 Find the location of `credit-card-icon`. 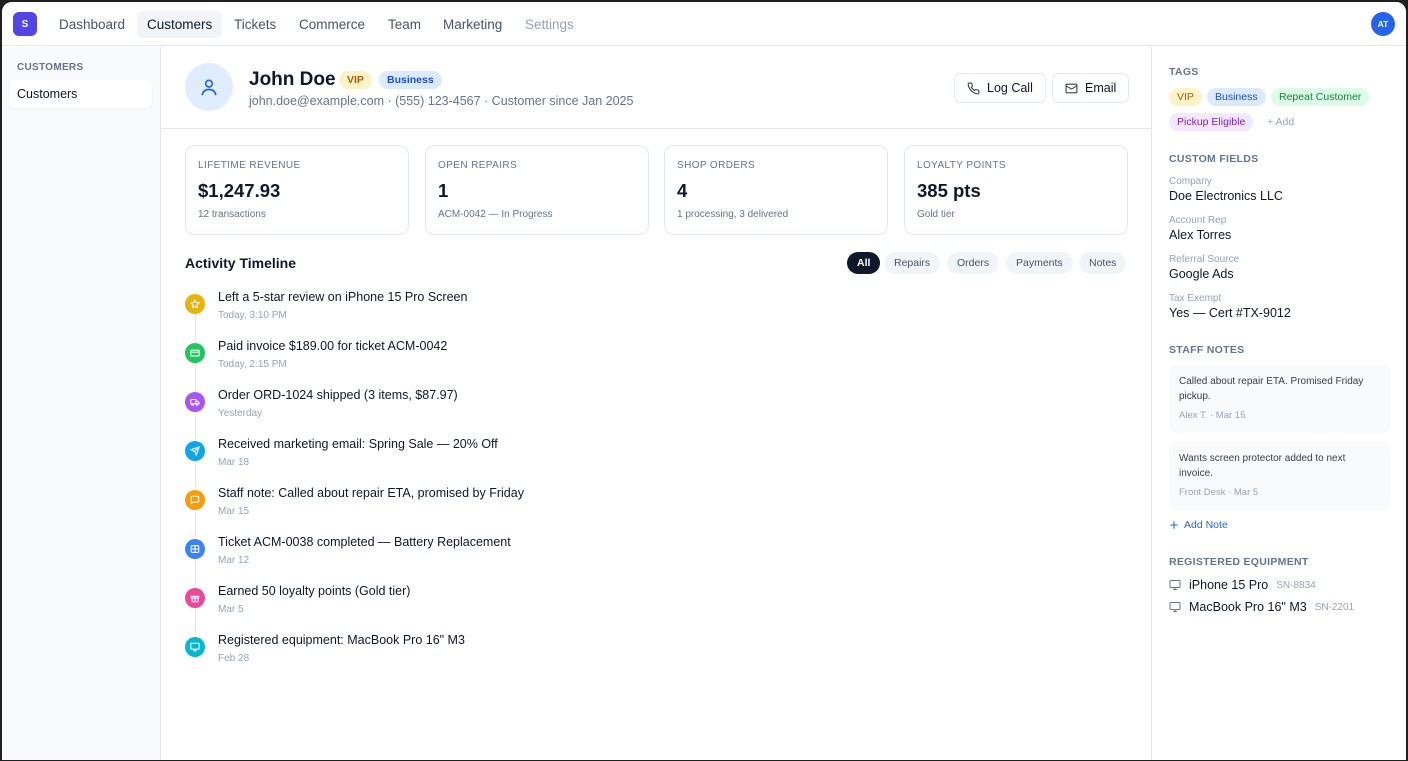

credit-card-icon is located at coordinates (195, 353).